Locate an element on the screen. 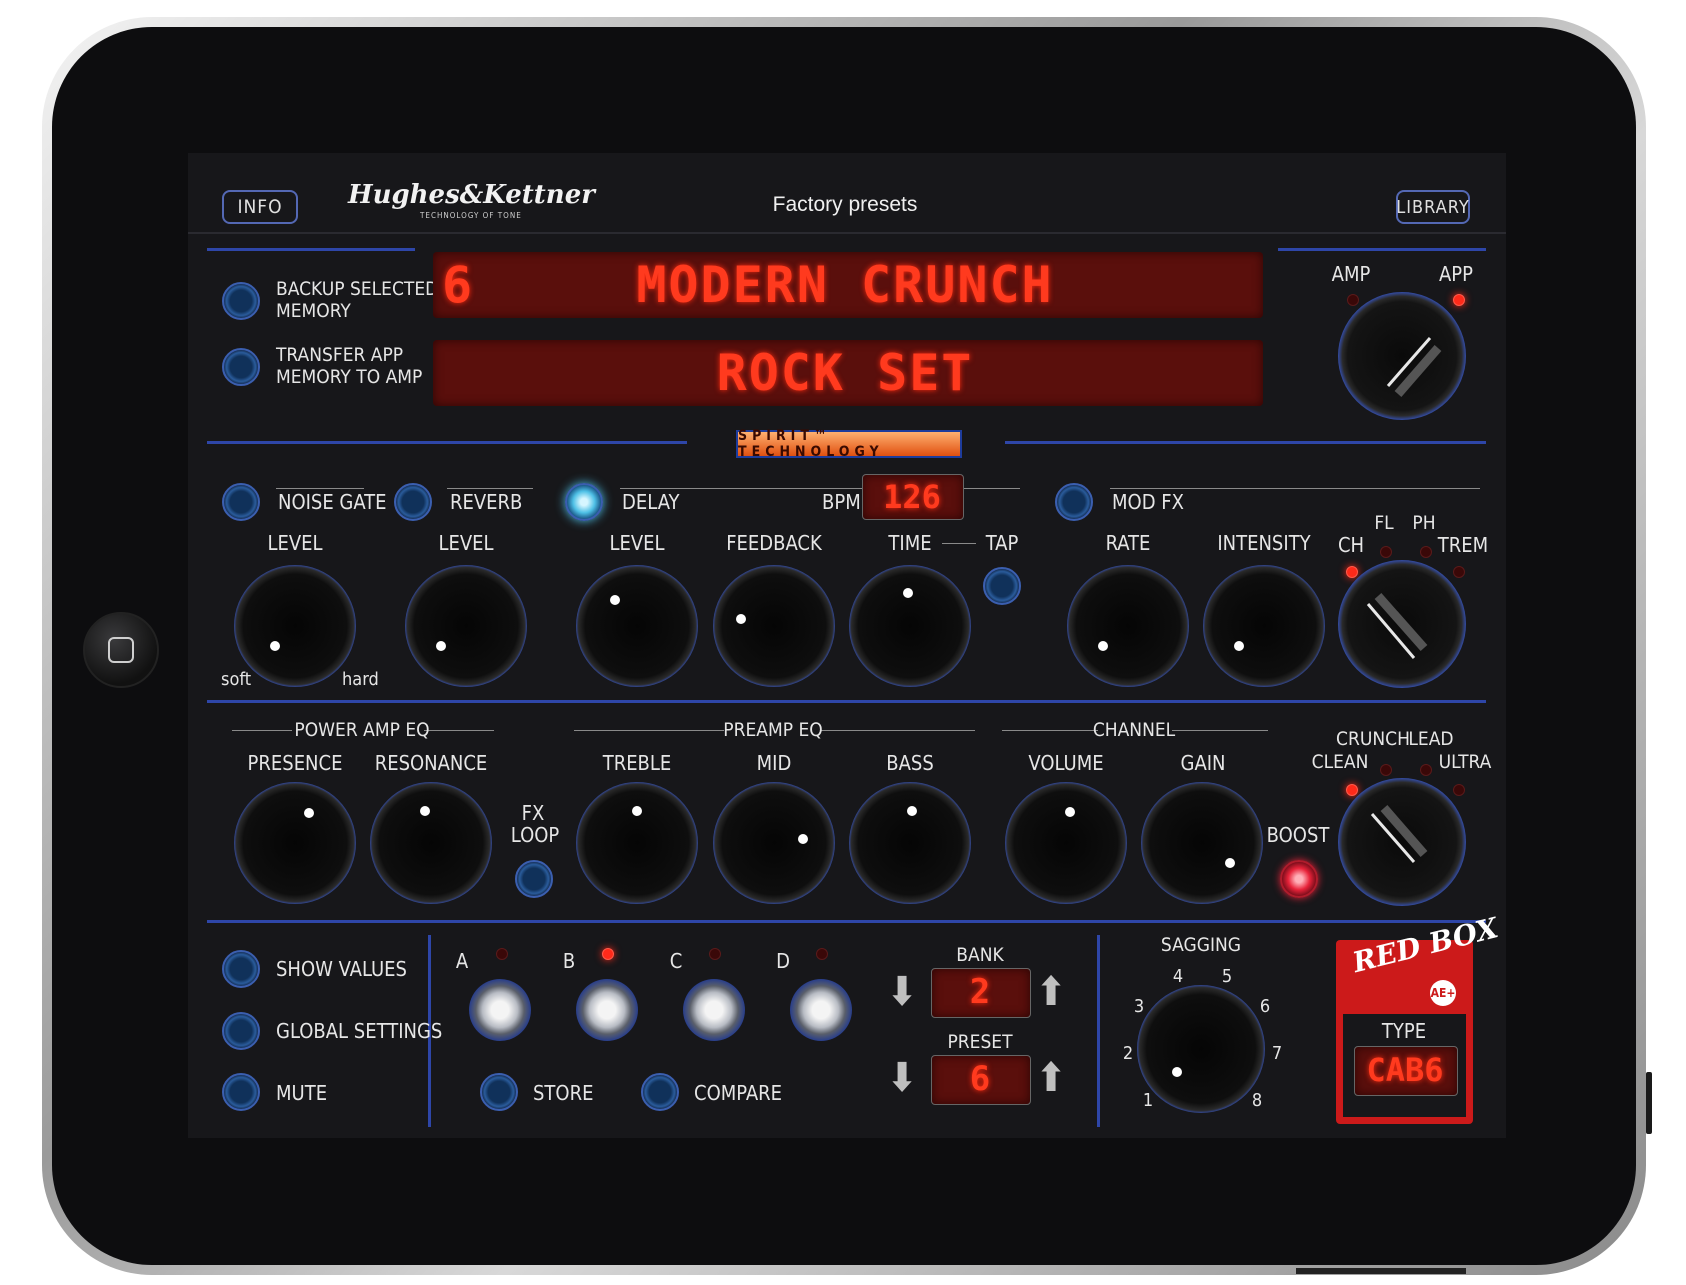  footswitch-b is located at coordinates (607, 1010).